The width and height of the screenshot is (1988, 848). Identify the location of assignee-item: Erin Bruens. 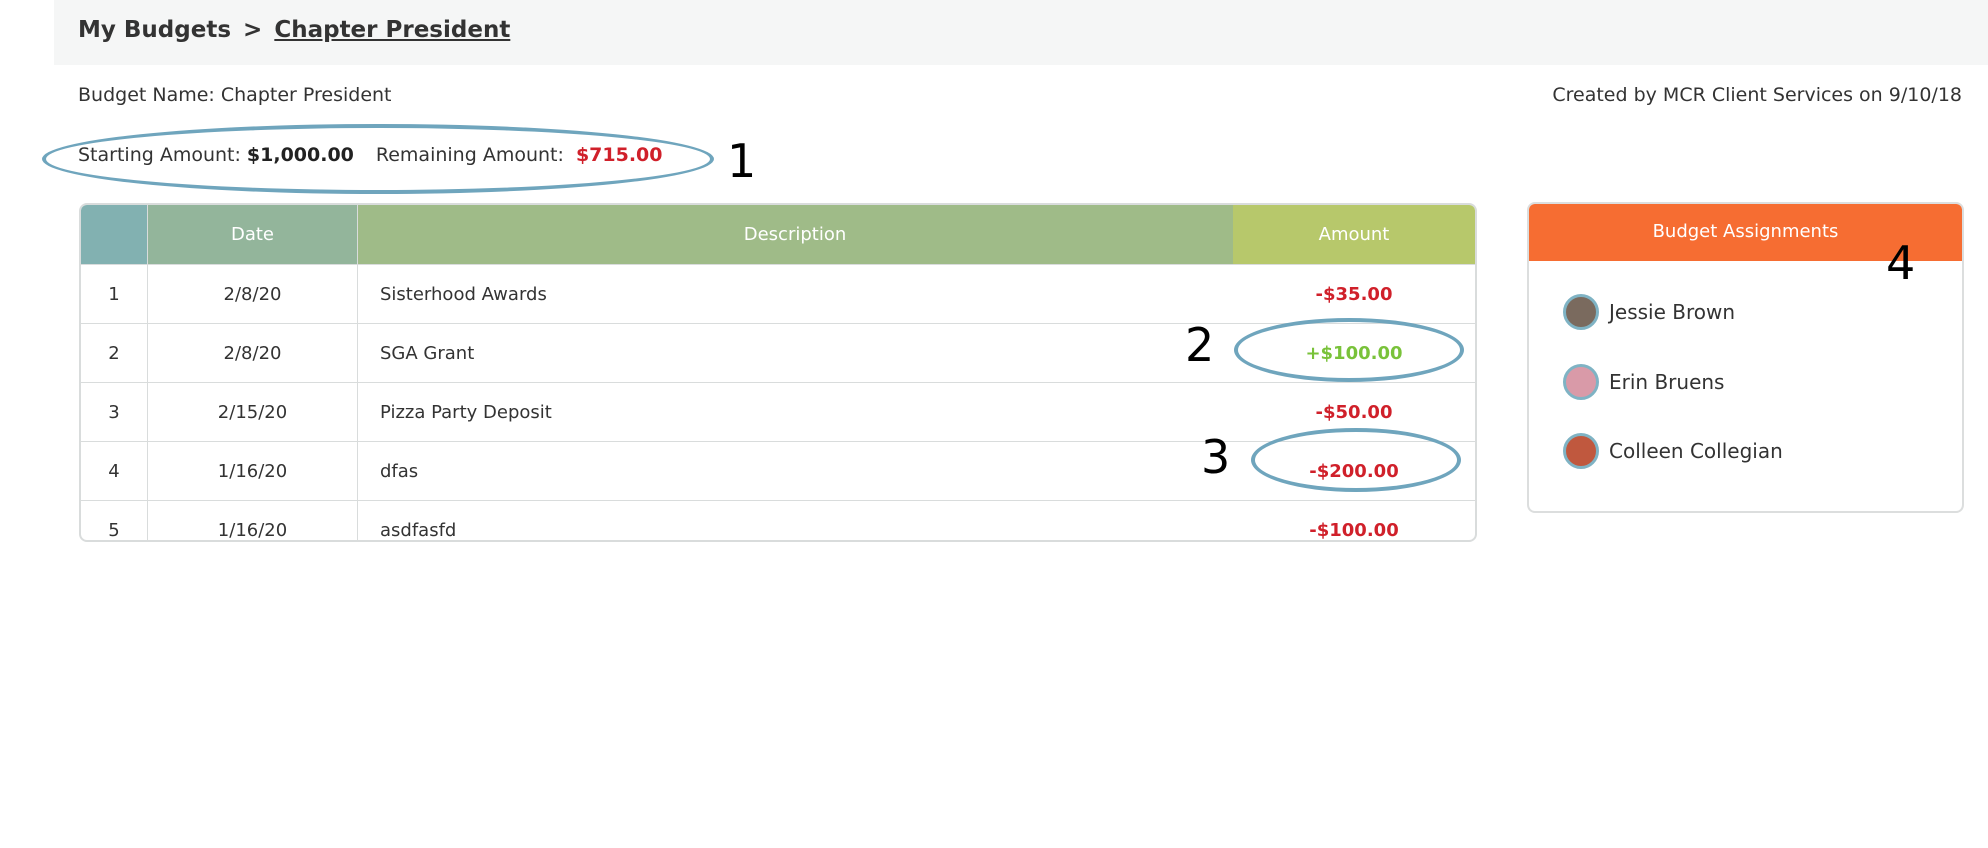
(1643, 382).